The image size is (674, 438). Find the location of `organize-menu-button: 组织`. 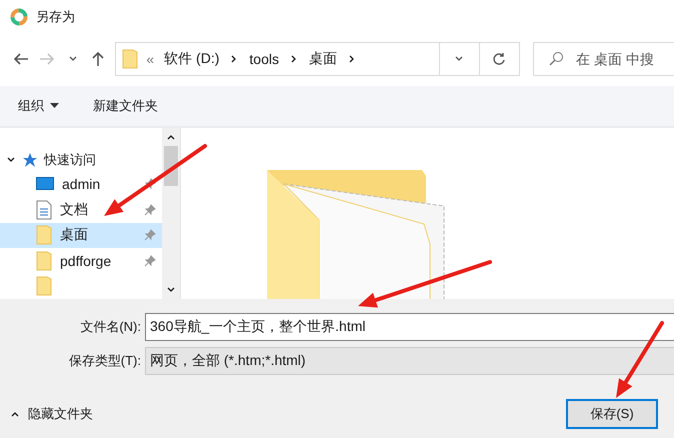

organize-menu-button: 组织 is located at coordinates (38, 106).